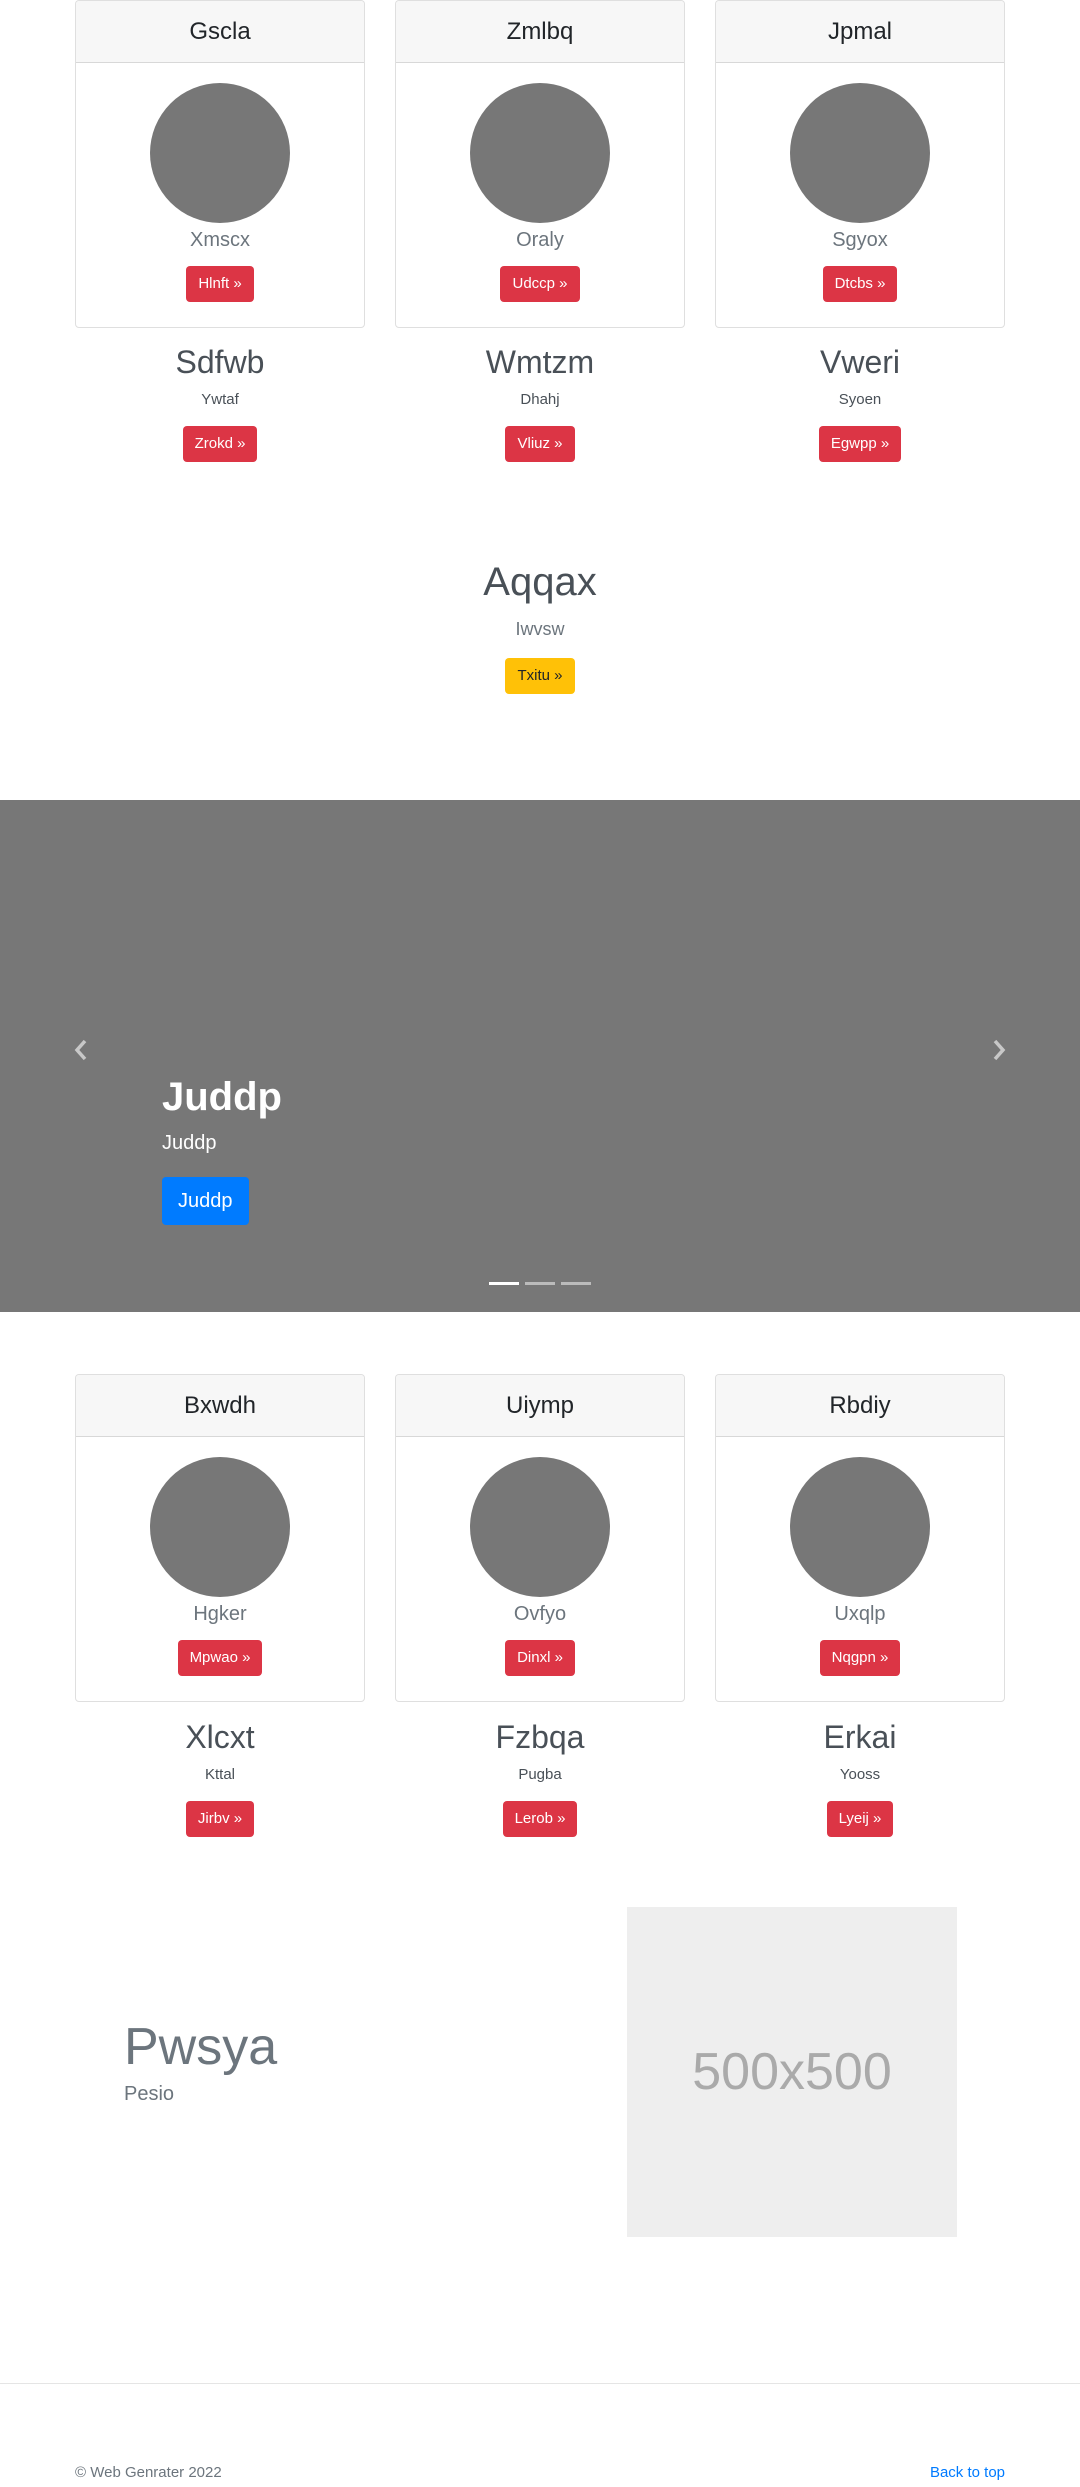 Image resolution: width=1080 pixels, height=2487 pixels. Describe the element at coordinates (220, 32) in the screenshot. I see `card-title: Gscla` at that location.